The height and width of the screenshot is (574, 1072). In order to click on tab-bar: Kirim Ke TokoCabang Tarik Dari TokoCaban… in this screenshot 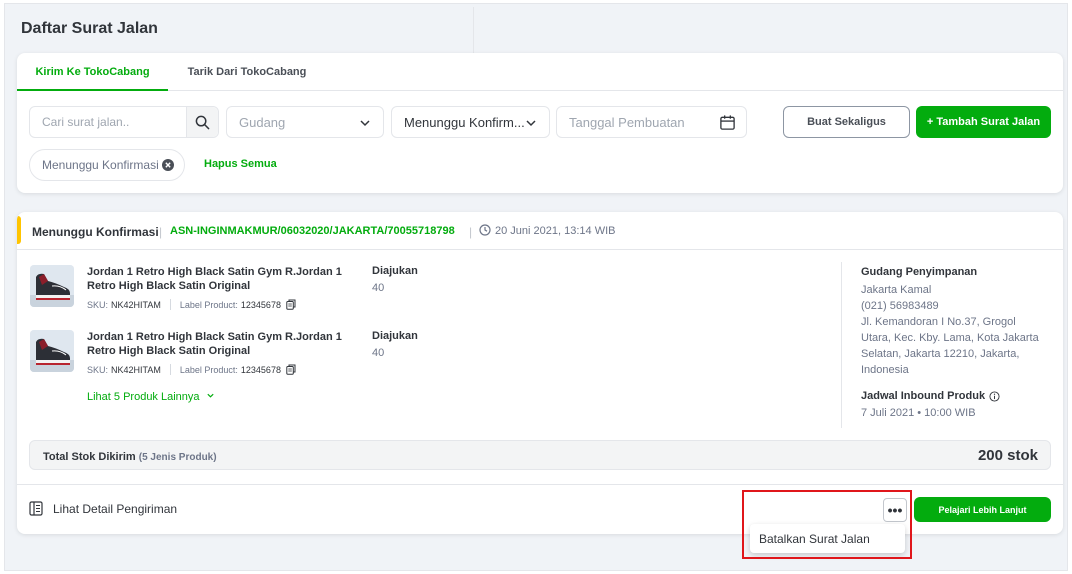, I will do `click(540, 72)`.